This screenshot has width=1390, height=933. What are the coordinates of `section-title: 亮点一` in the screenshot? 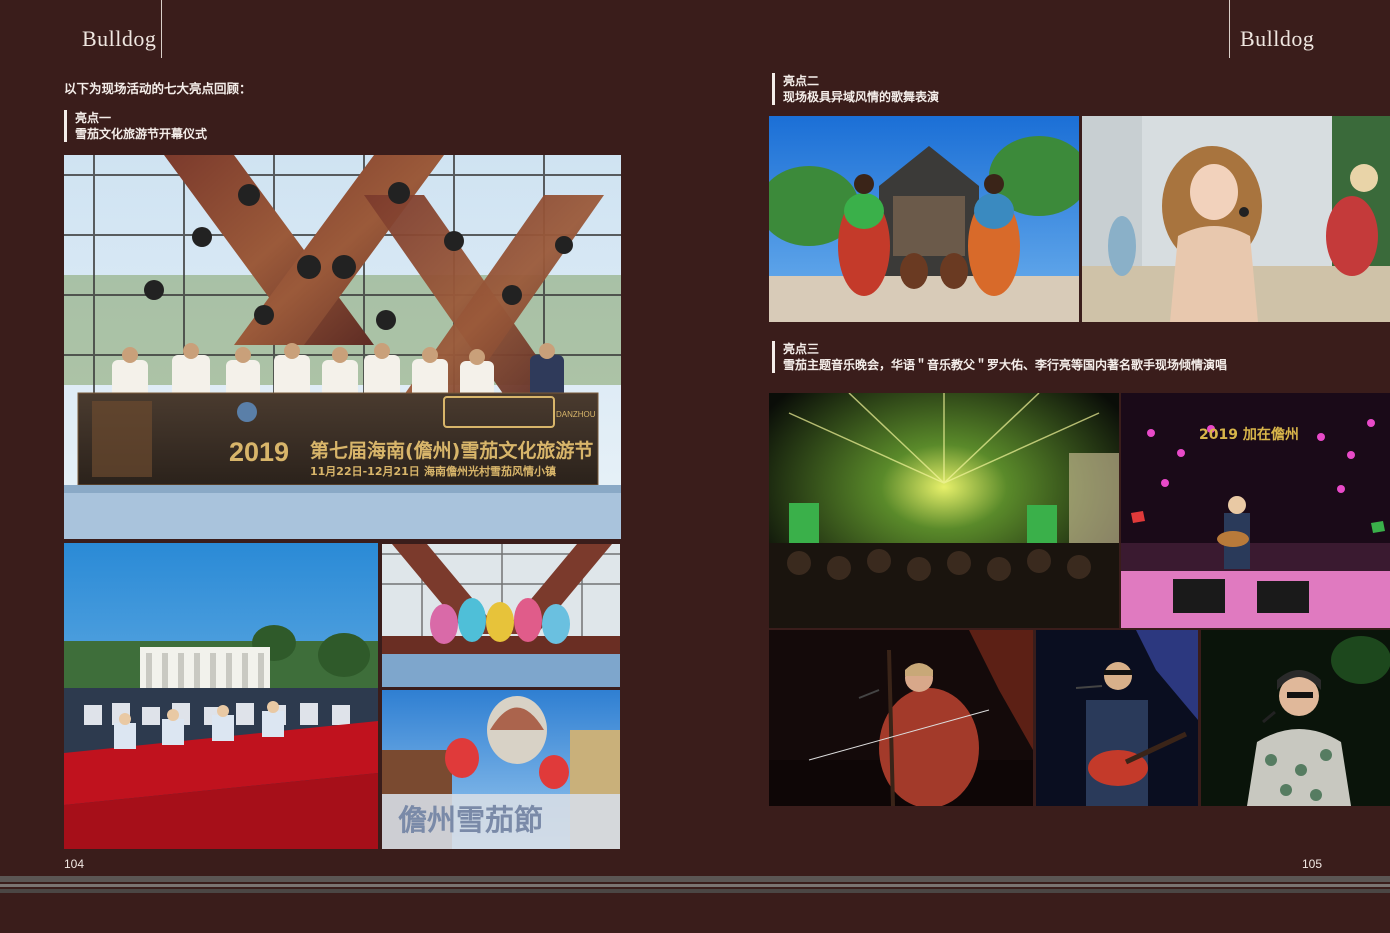 It's located at (93, 118).